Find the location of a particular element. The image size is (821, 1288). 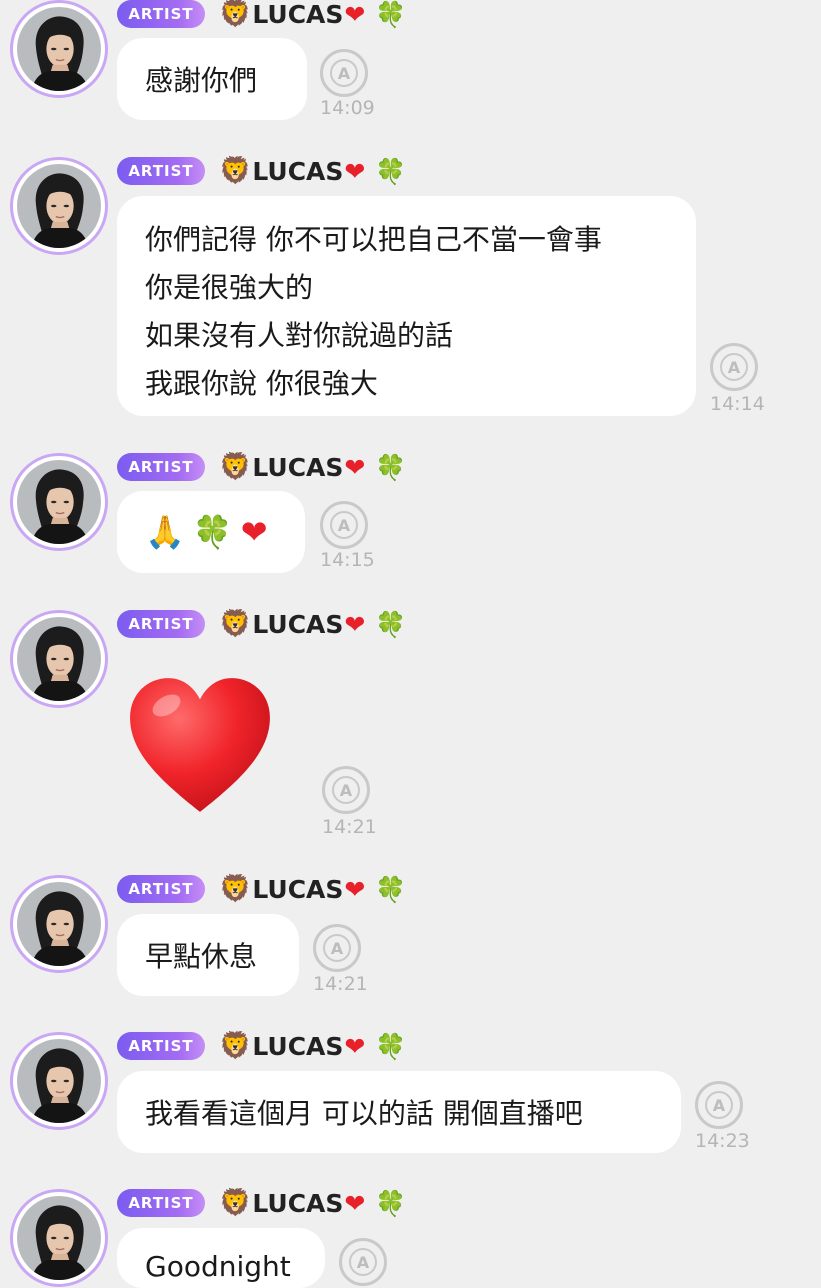

emoji-row: 🙏 🍀 ❤ is located at coordinates (211, 532).